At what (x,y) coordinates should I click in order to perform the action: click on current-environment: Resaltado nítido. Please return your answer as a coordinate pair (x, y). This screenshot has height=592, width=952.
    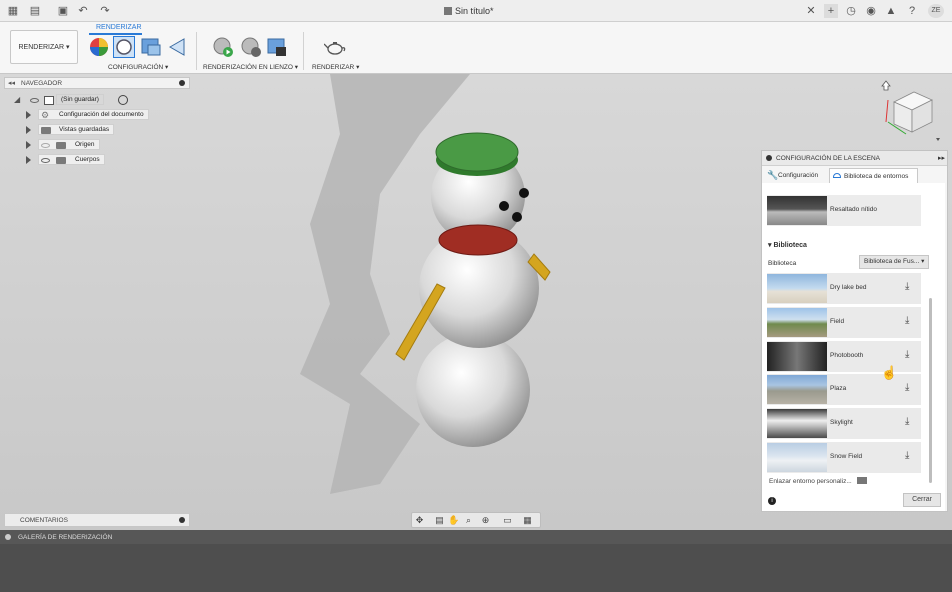
    Looking at the image, I should click on (844, 210).